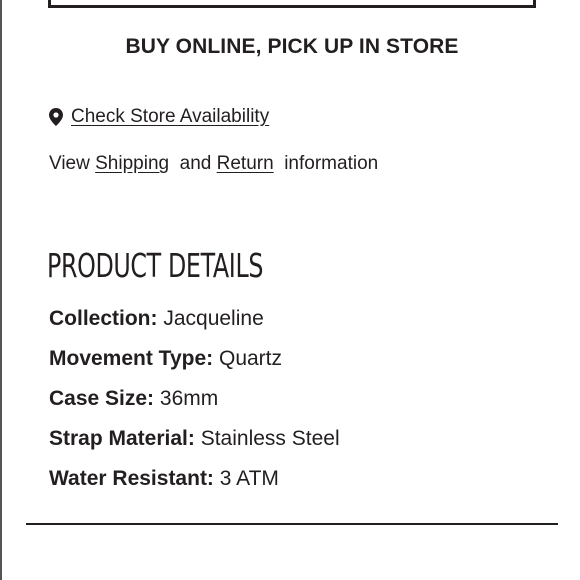 This screenshot has height=580, width=580. Describe the element at coordinates (189, 398) in the screenshot. I see `spec-value: 36mm` at that location.